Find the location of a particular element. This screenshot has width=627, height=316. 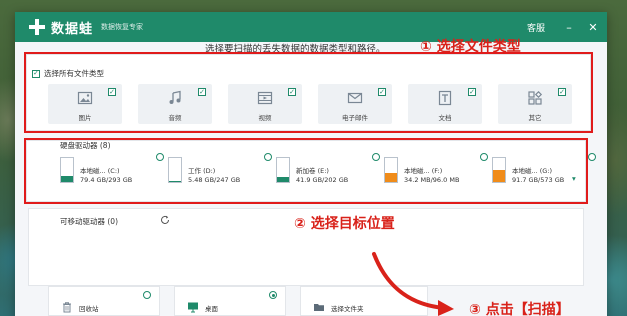

location-recycle-bin: 回收站 is located at coordinates (104, 301).